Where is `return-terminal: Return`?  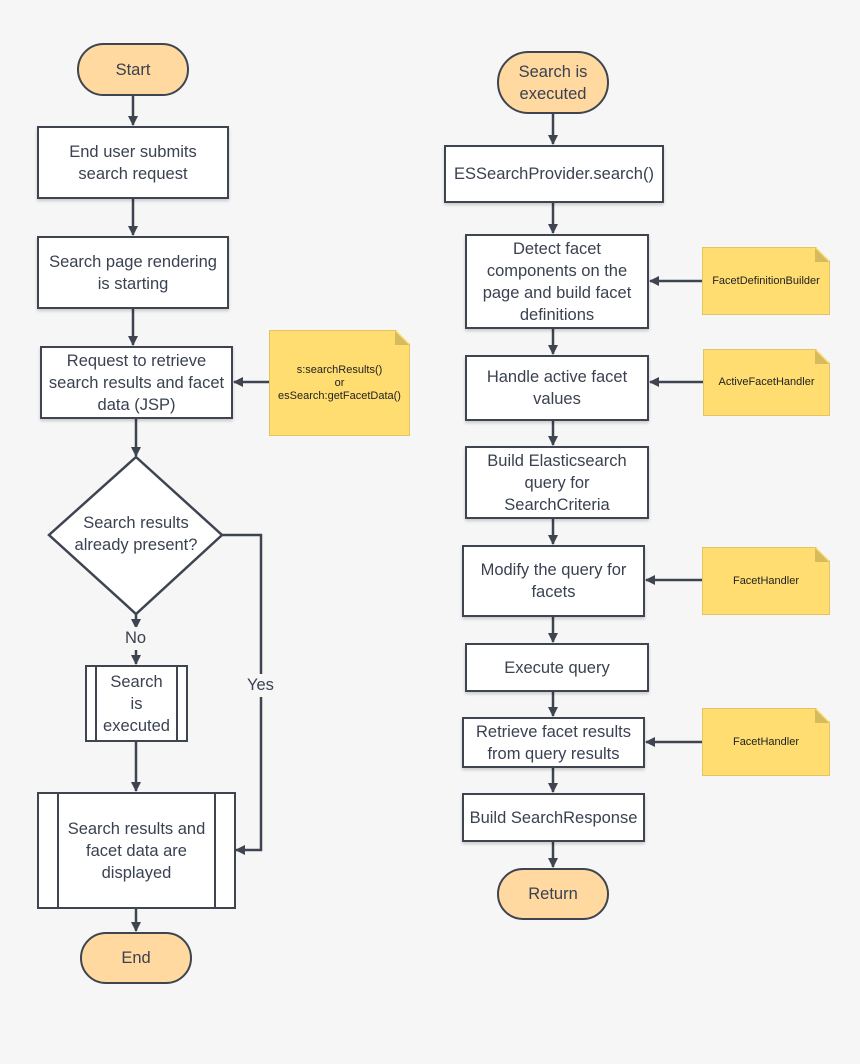 return-terminal: Return is located at coordinates (553, 894).